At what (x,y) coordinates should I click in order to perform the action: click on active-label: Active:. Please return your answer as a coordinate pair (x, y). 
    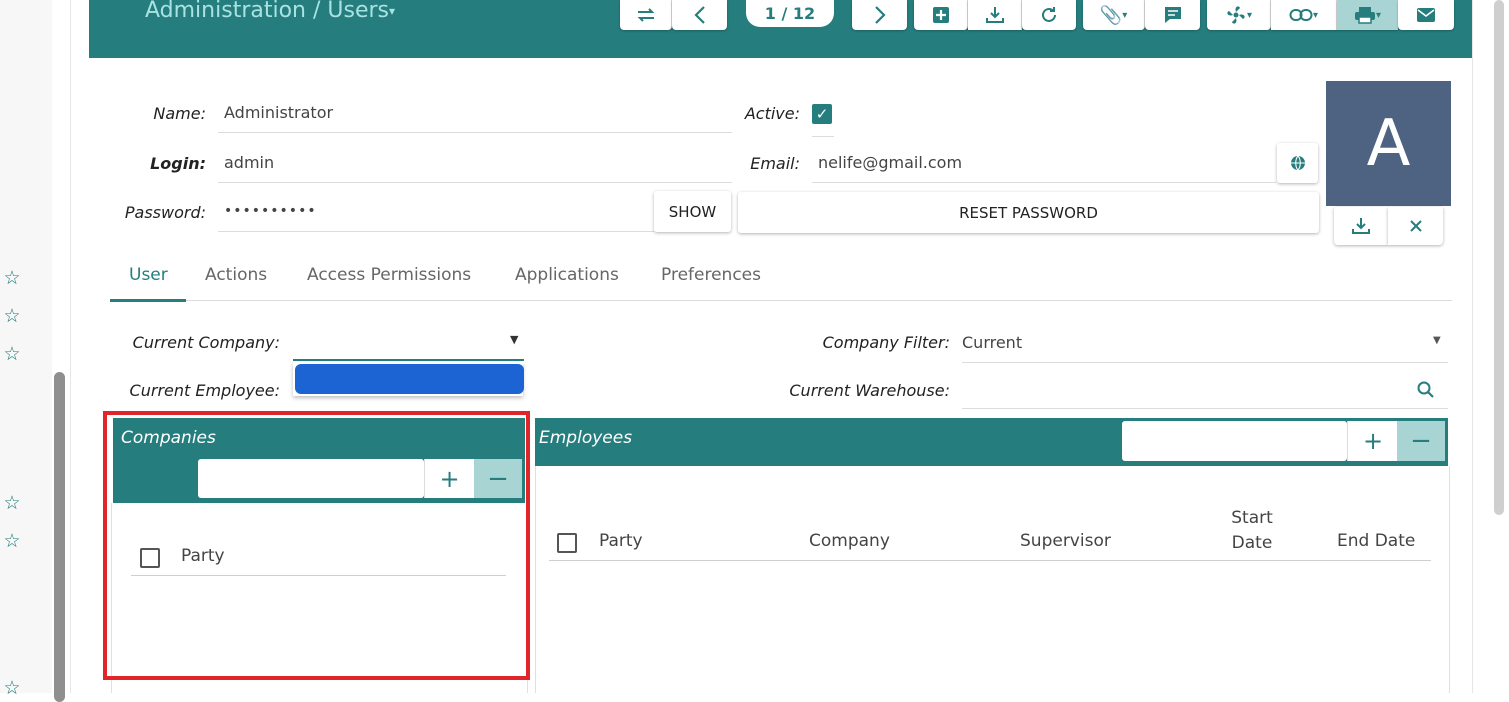
    Looking at the image, I should click on (772, 113).